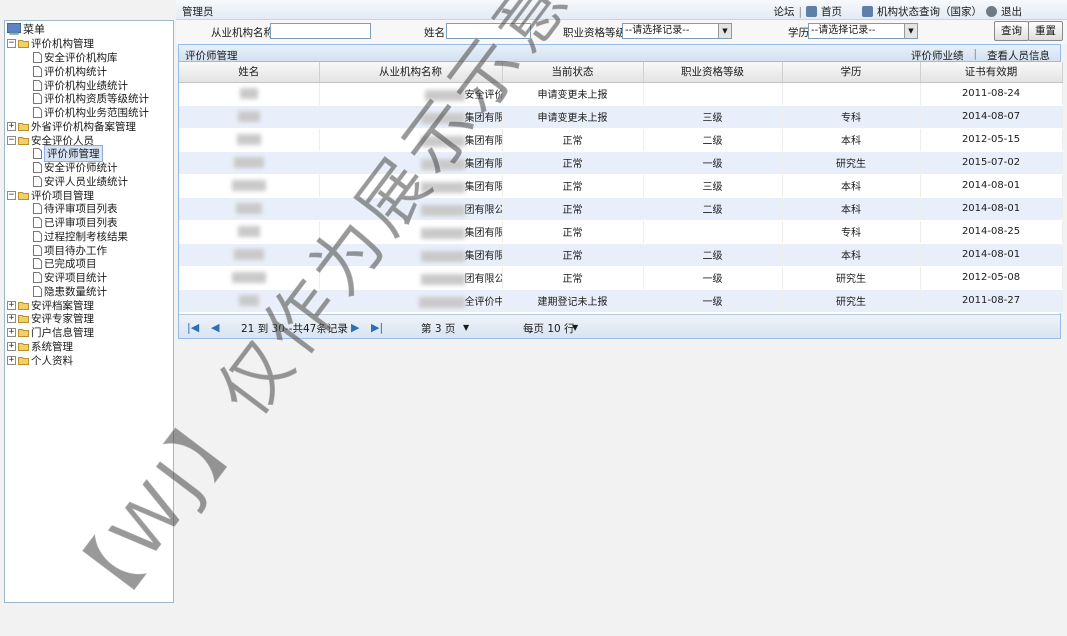 The image size is (1067, 636). What do you see at coordinates (89, 168) in the screenshot?
I see `tree-item: 安全评价师统计` at bounding box center [89, 168].